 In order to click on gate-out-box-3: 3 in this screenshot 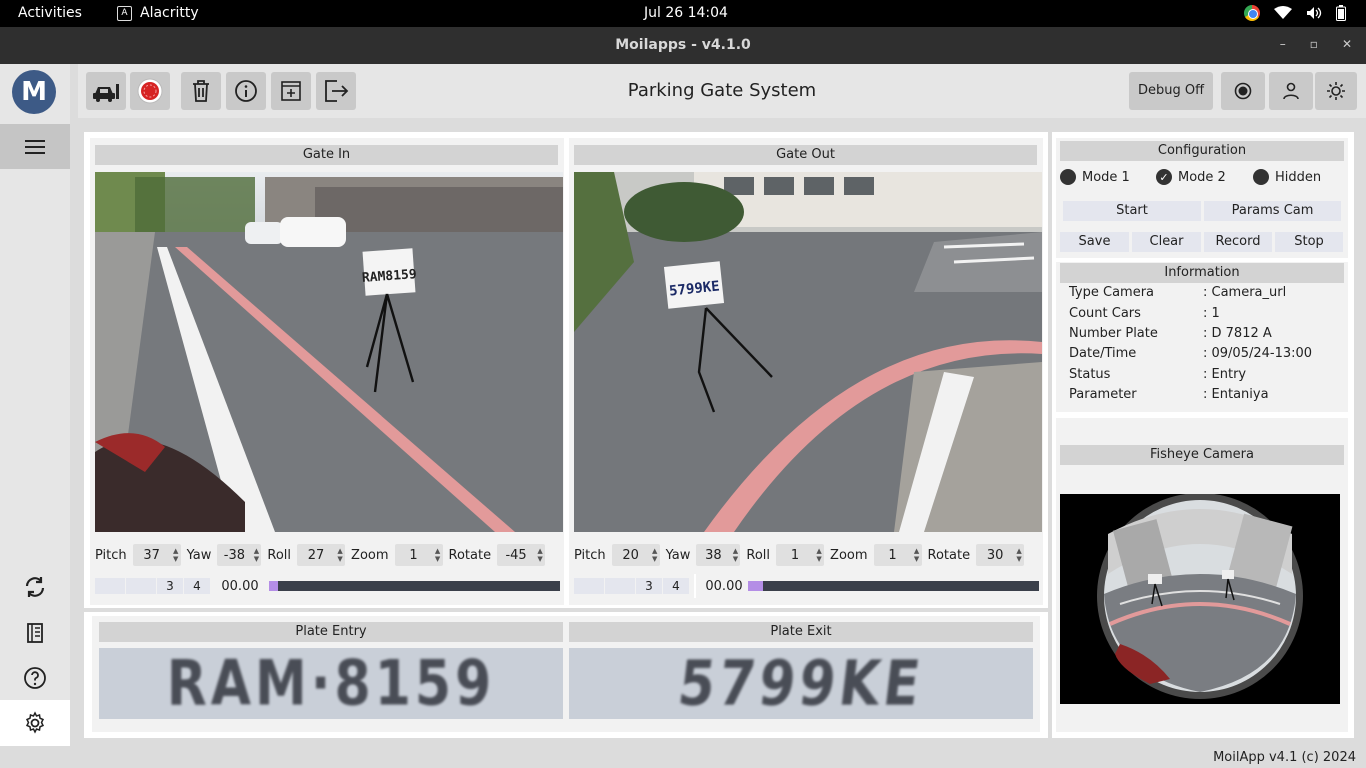, I will do `click(649, 586)`.